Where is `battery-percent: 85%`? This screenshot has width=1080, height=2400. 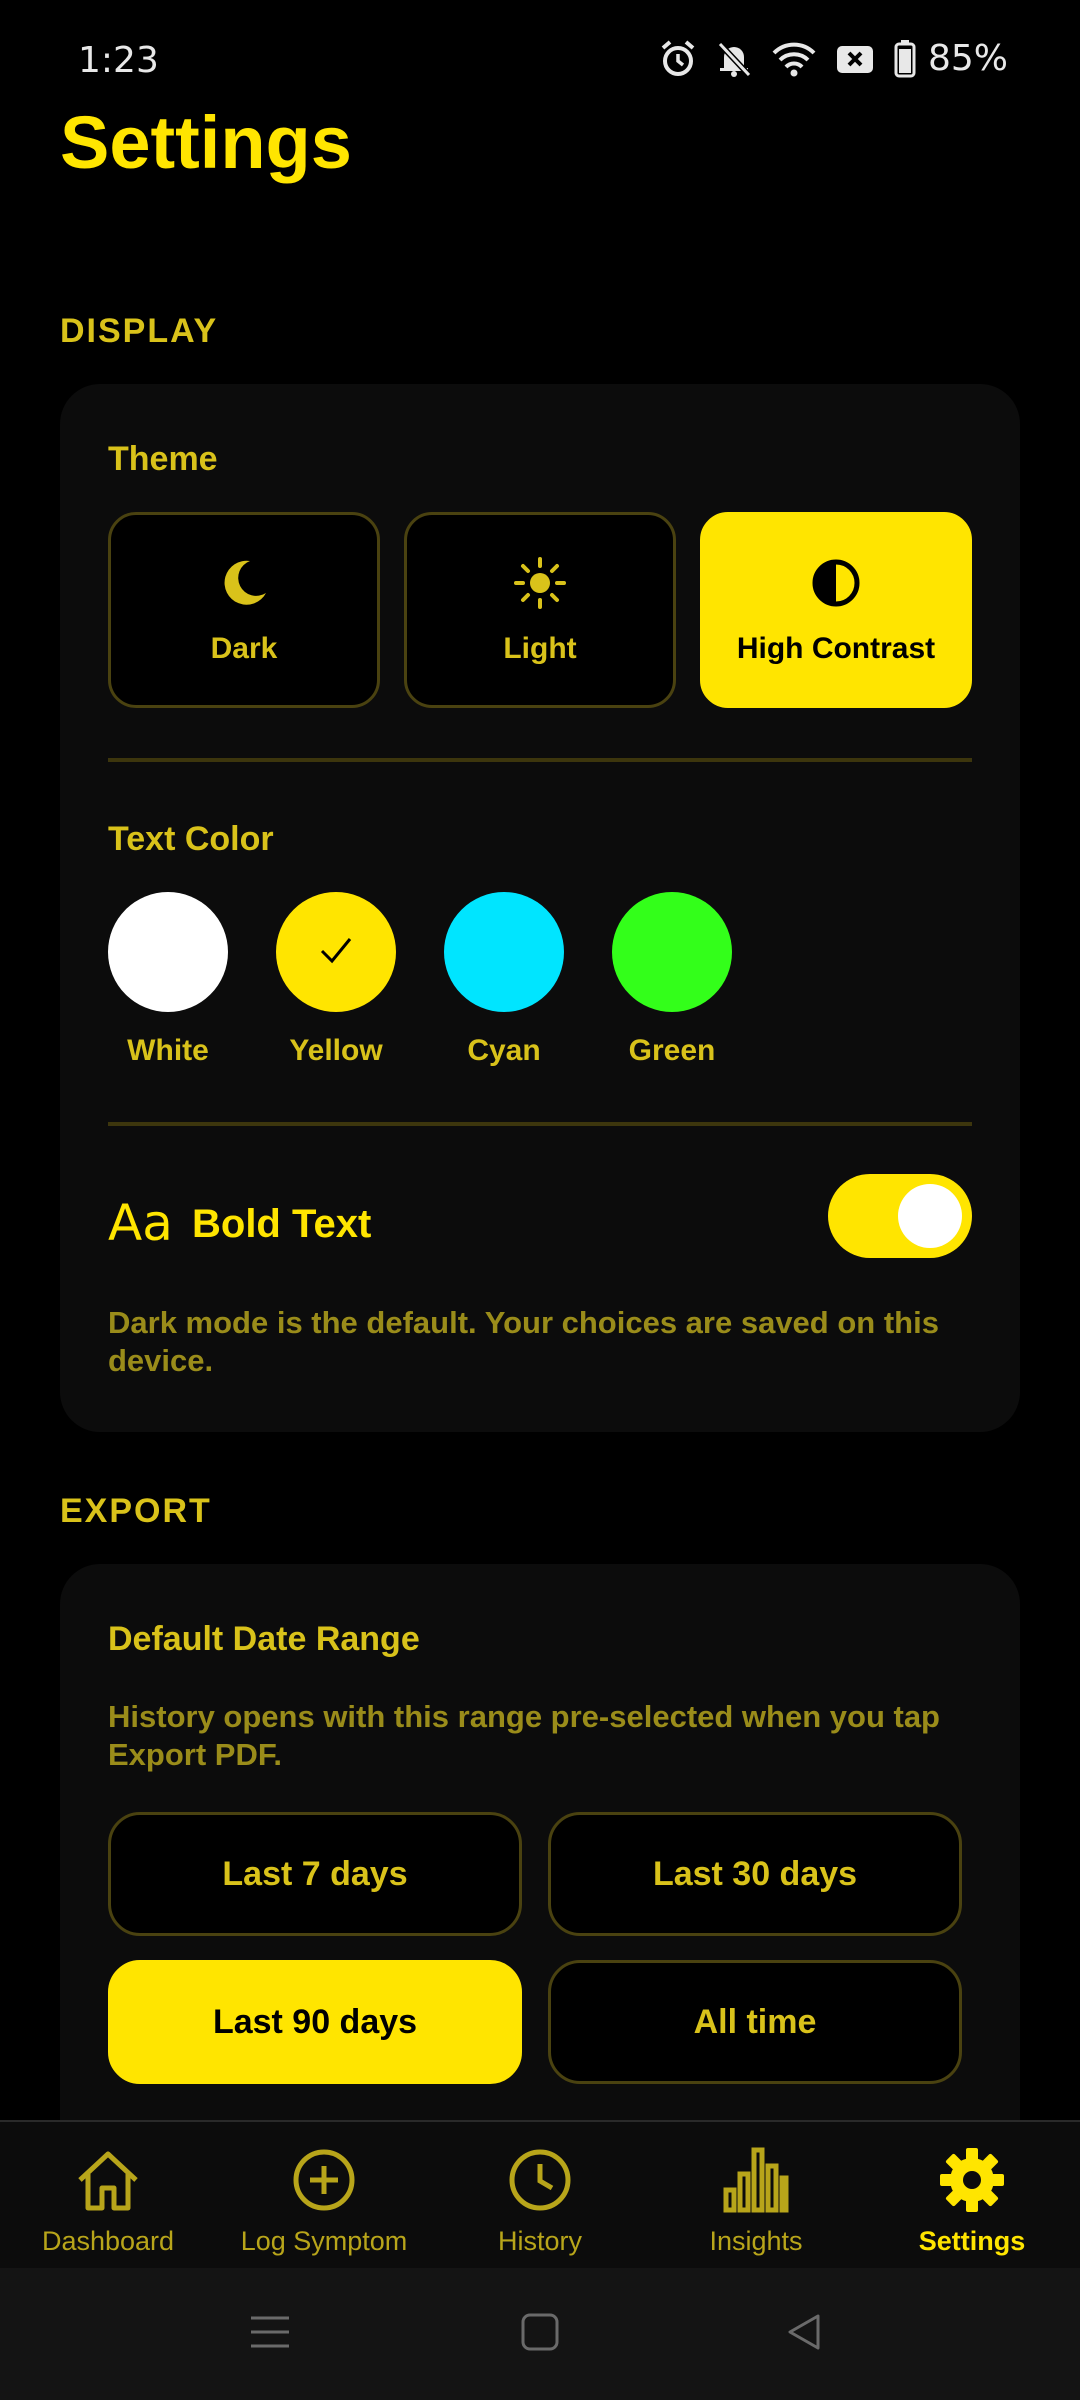
battery-percent: 85% is located at coordinates (967, 58).